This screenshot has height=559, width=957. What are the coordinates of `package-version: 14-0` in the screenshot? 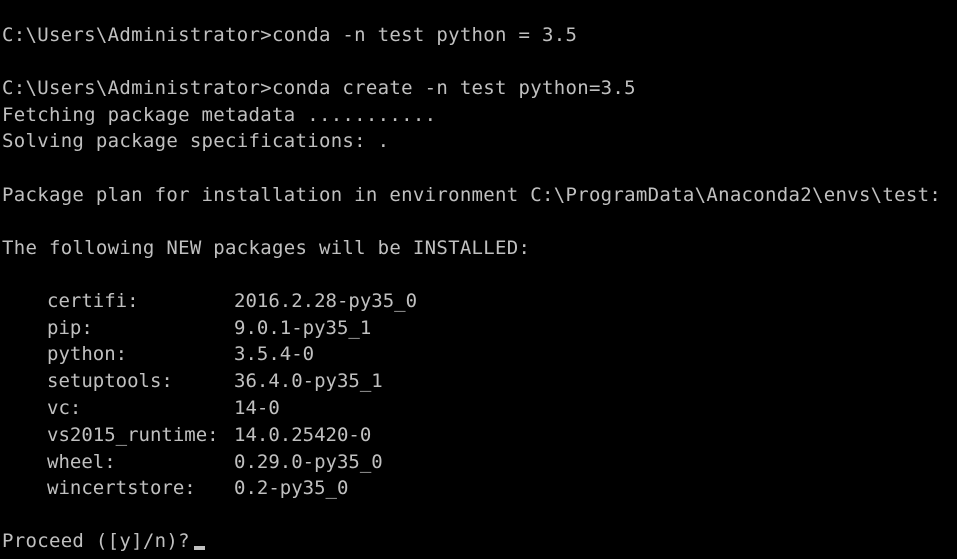 It's located at (257, 408).